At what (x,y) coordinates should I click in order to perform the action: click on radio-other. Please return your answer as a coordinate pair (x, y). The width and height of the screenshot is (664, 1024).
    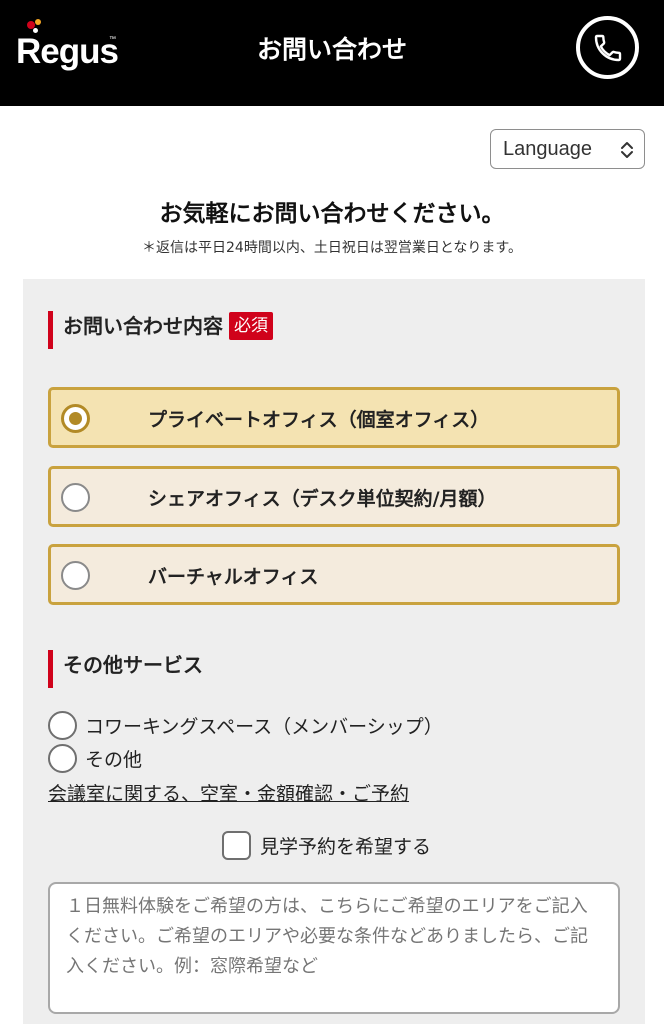
    Looking at the image, I should click on (62, 758).